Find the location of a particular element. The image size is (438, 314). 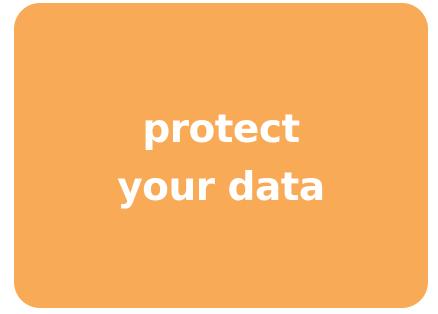

card-text-line-1: protect is located at coordinates (221, 129).